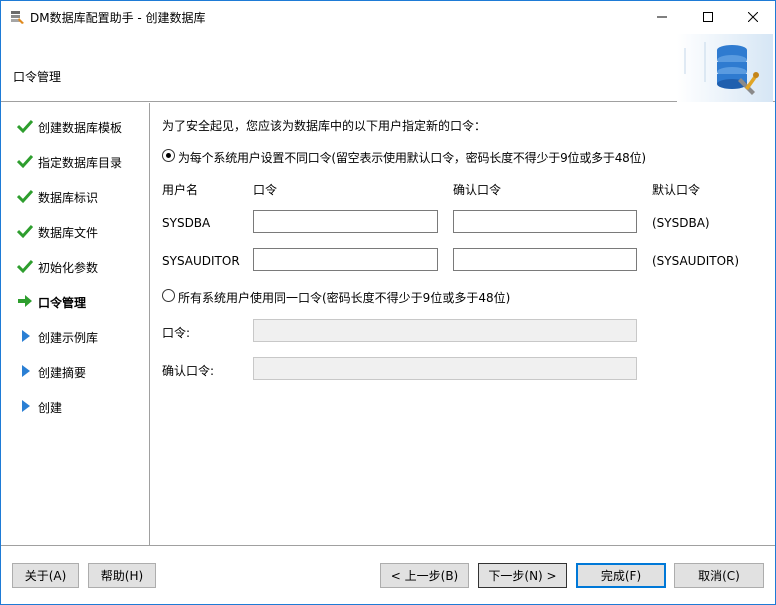 This screenshot has width=776, height=605. I want to click on back-button: < 上一步(B), so click(424, 575).